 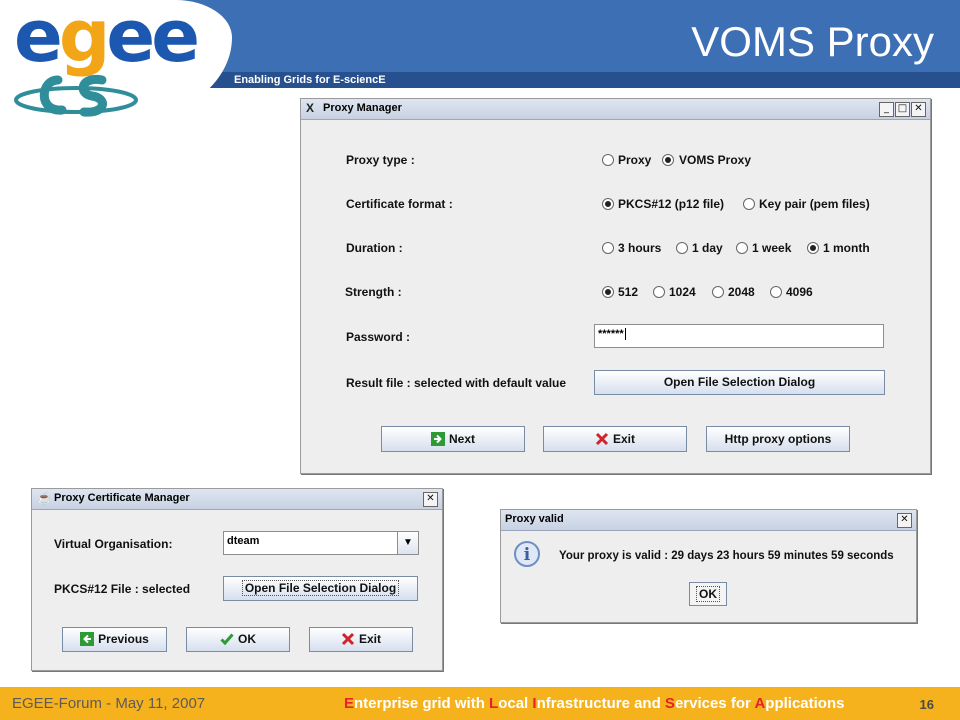 I want to click on radio-voms-proxy, so click(x=668, y=160).